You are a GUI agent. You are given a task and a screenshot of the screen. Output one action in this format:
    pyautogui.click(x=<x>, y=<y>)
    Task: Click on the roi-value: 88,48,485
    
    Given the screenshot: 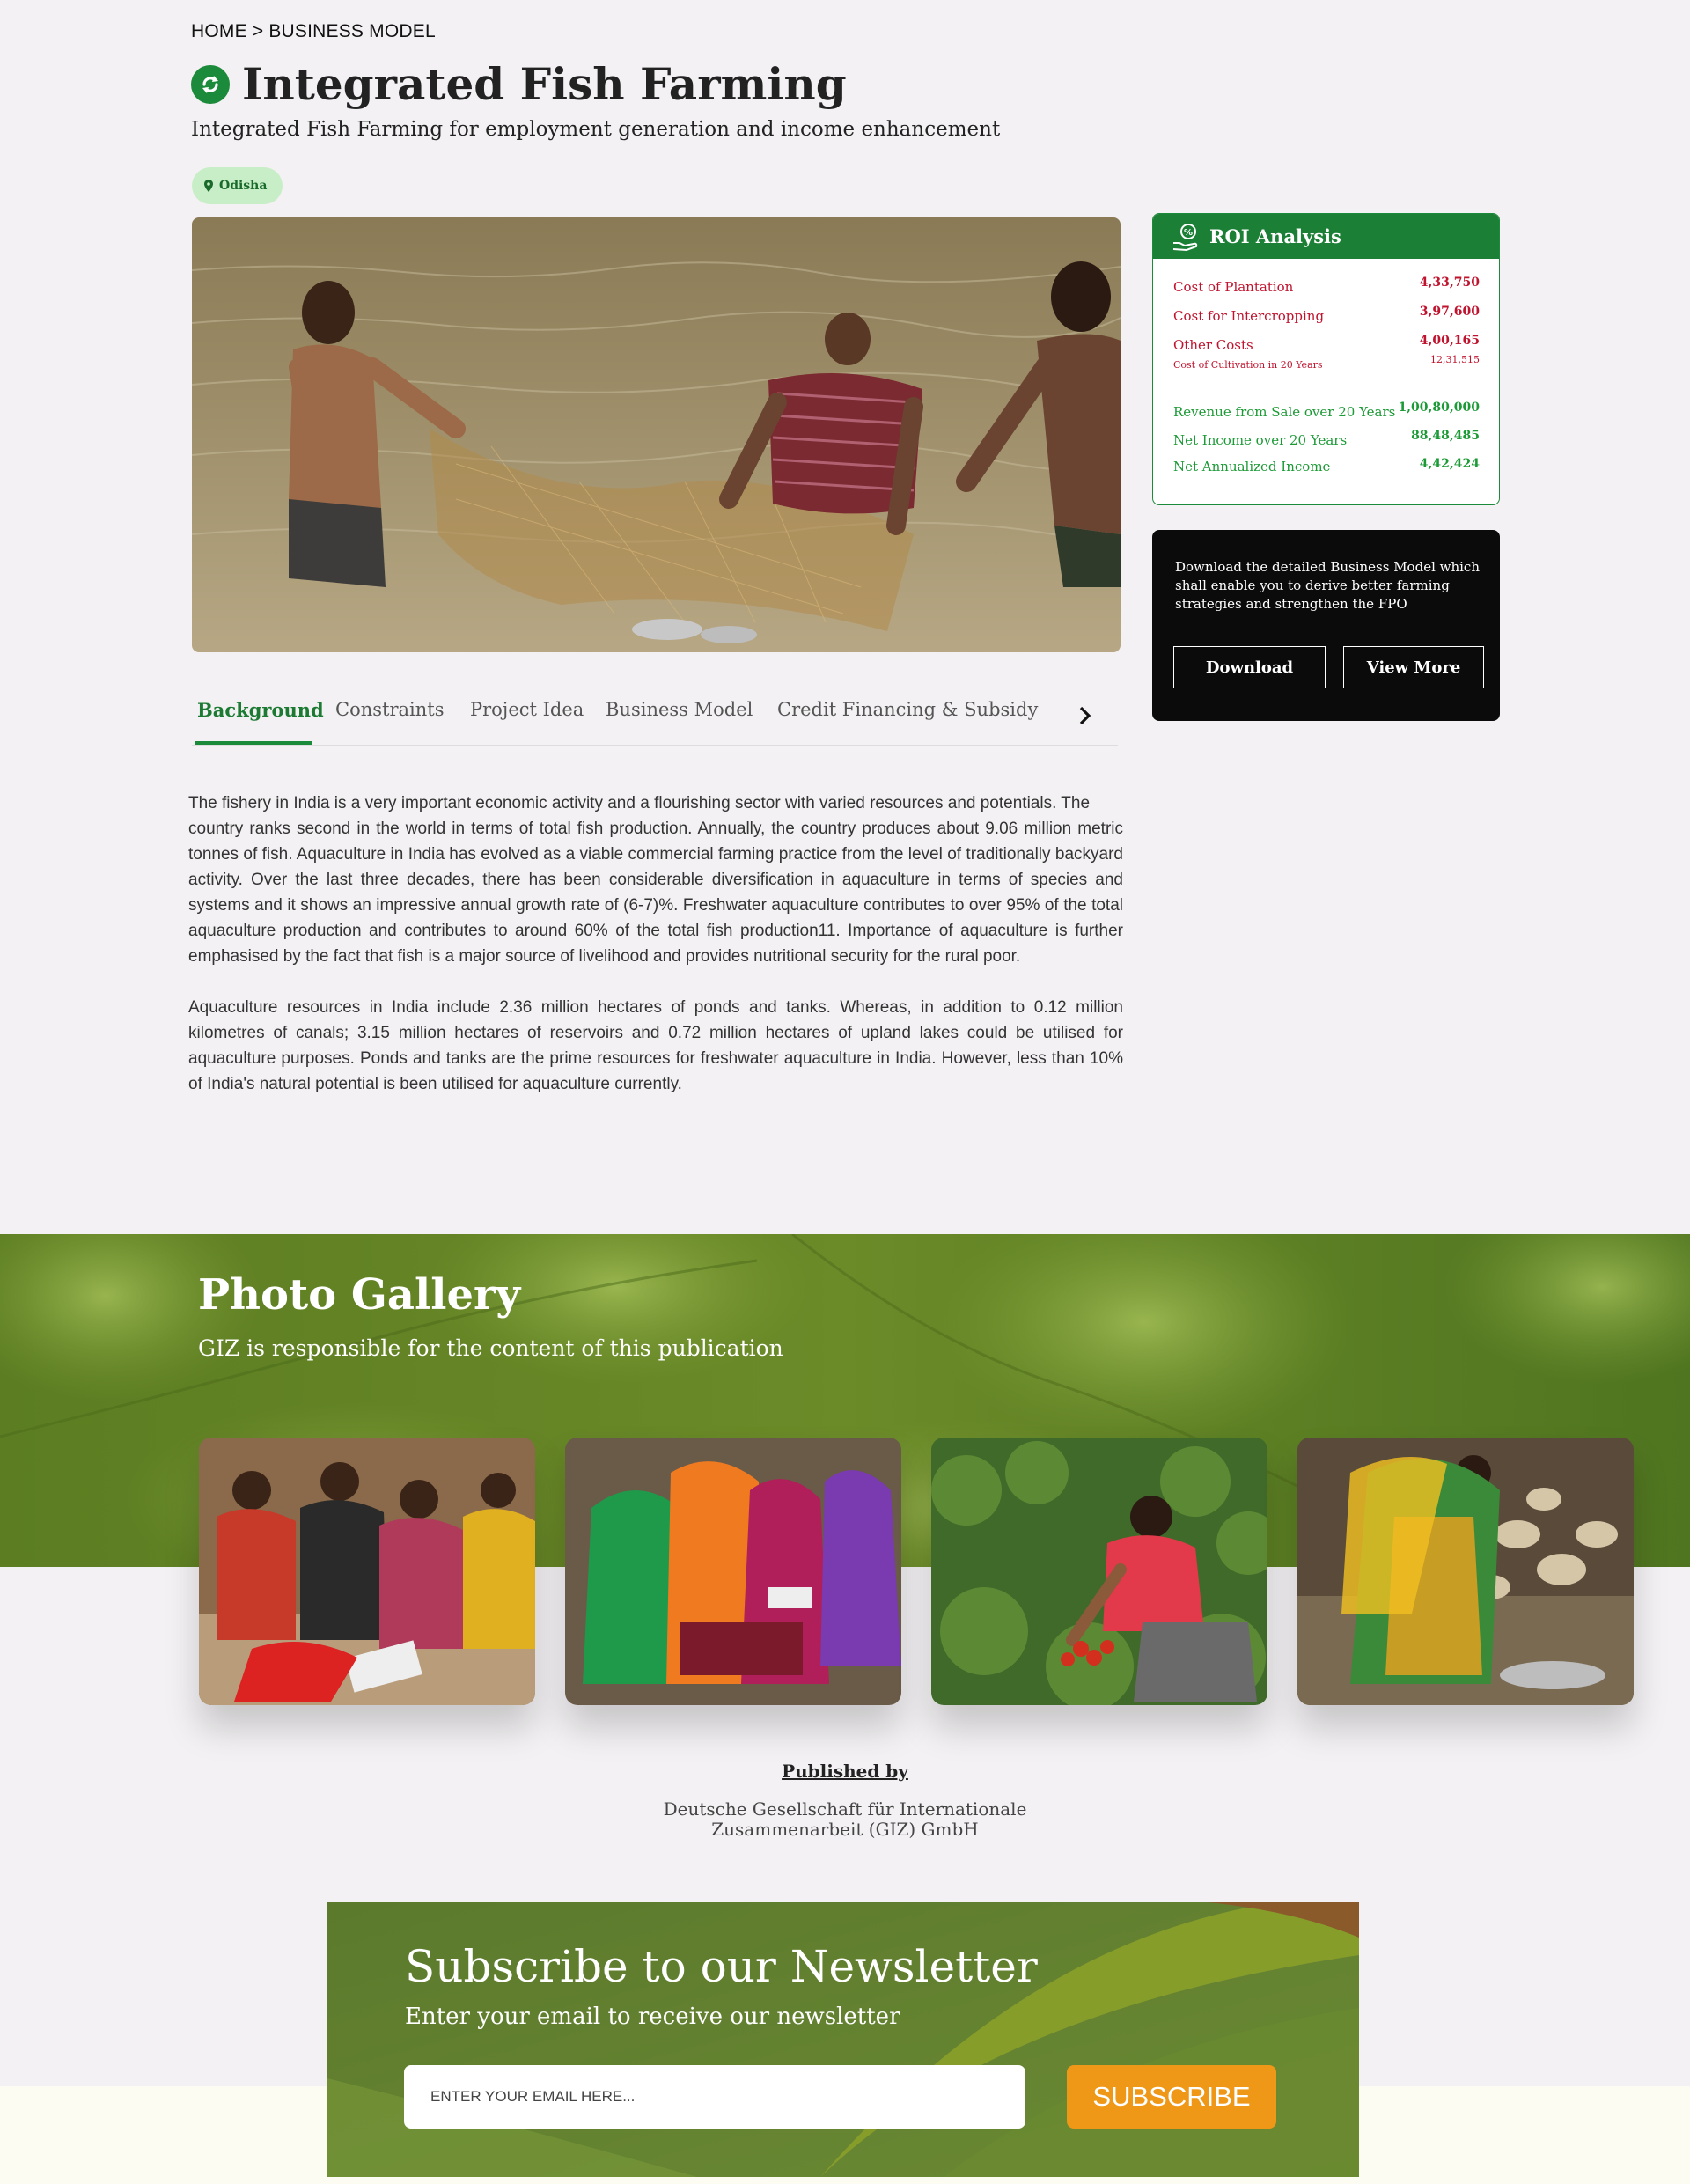 What is the action you would take?
    pyautogui.click(x=1445, y=436)
    